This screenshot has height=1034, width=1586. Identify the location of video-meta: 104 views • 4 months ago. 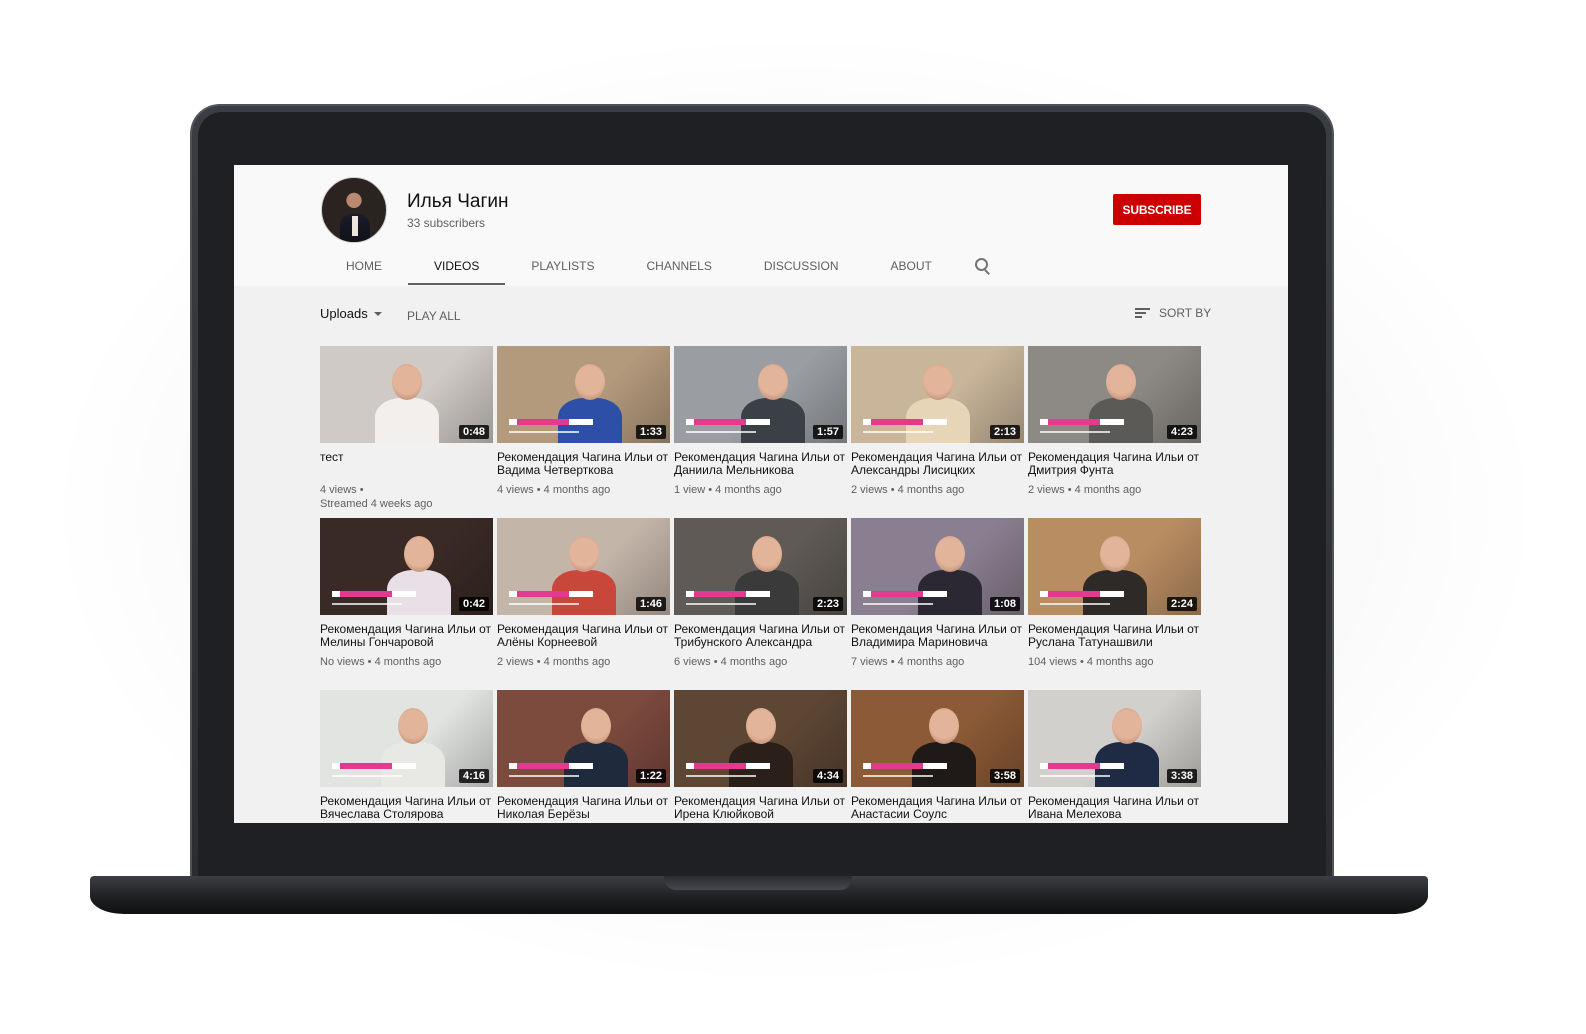
(1091, 662).